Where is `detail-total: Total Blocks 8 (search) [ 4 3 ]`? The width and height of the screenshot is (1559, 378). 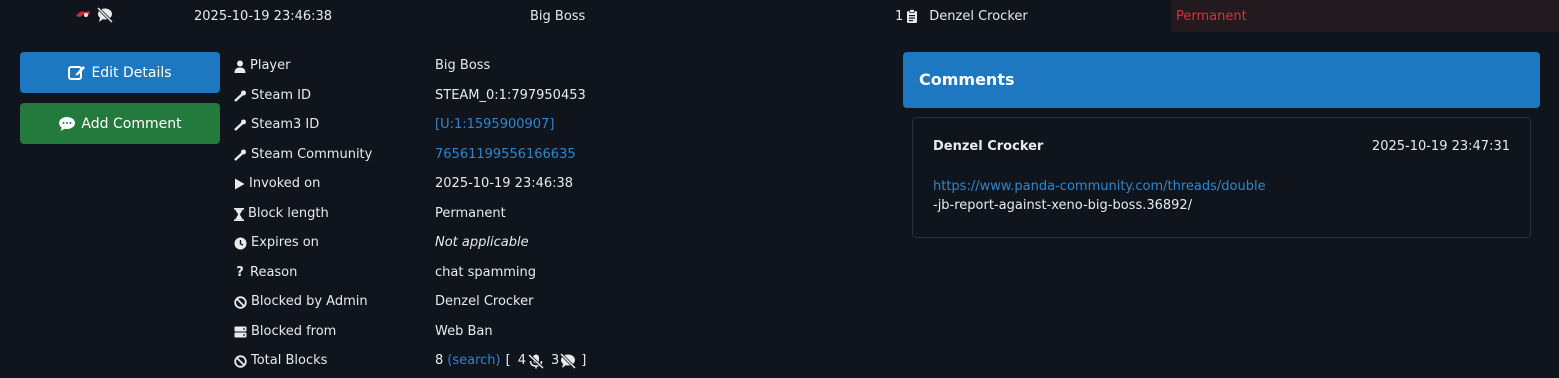
detail-total: Total Blocks 8 (search) [ 4 3 ] is located at coordinates (544, 361).